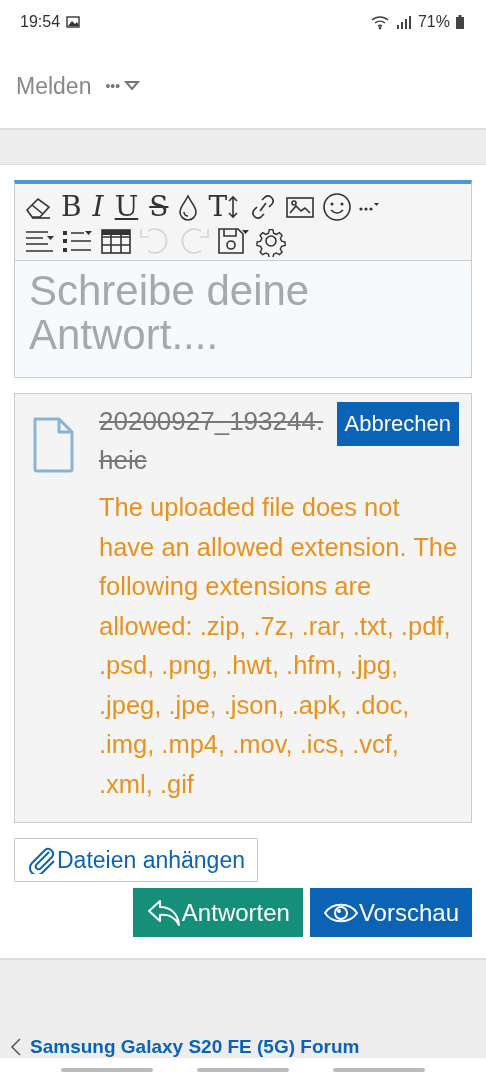 The height and width of the screenshot is (1080, 486). Describe the element at coordinates (16, 1047) in the screenshot. I see `back-icon` at that location.